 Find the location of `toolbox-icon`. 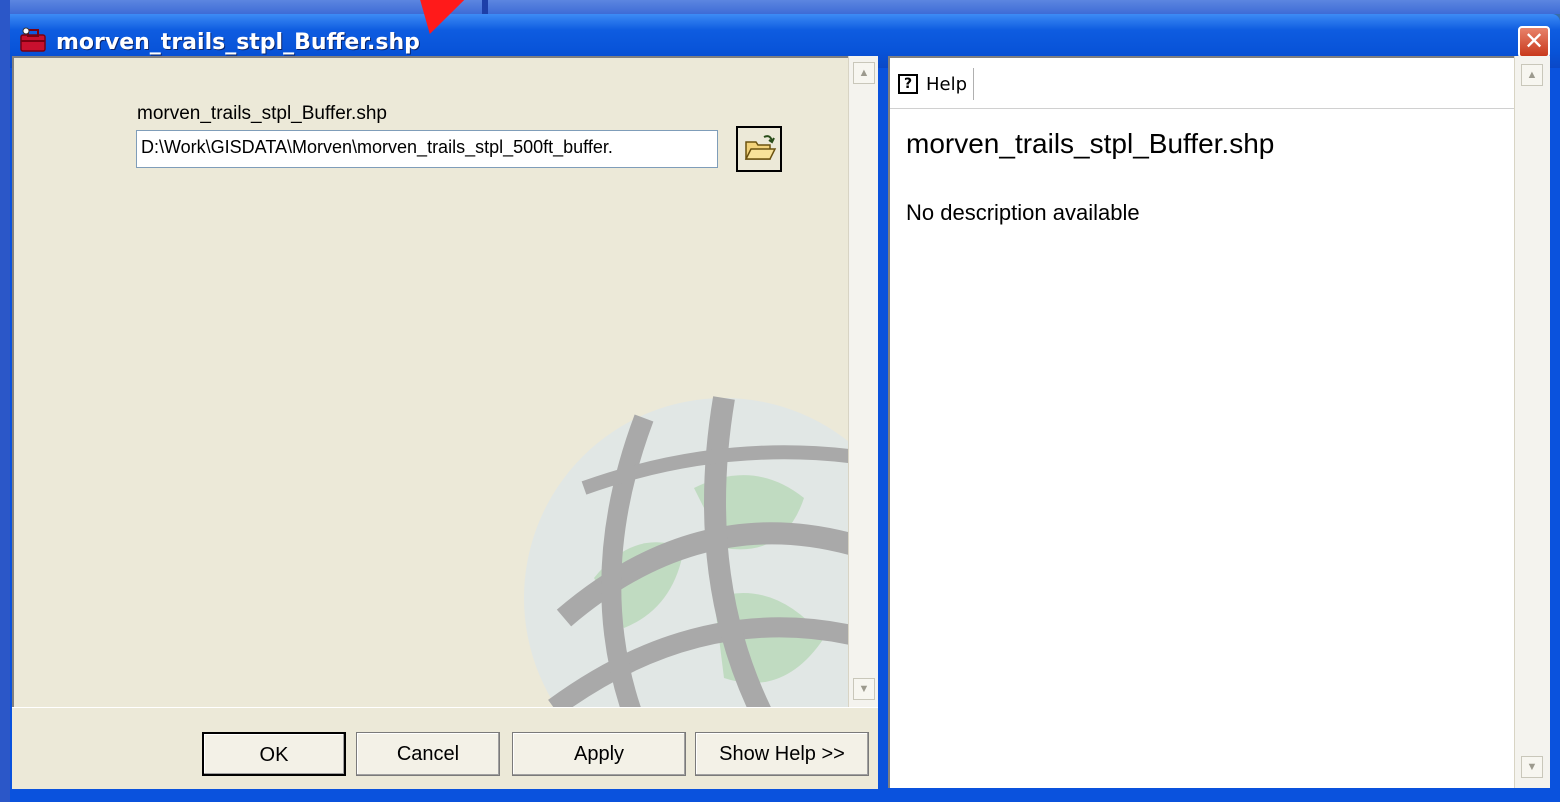

toolbox-icon is located at coordinates (33, 39).